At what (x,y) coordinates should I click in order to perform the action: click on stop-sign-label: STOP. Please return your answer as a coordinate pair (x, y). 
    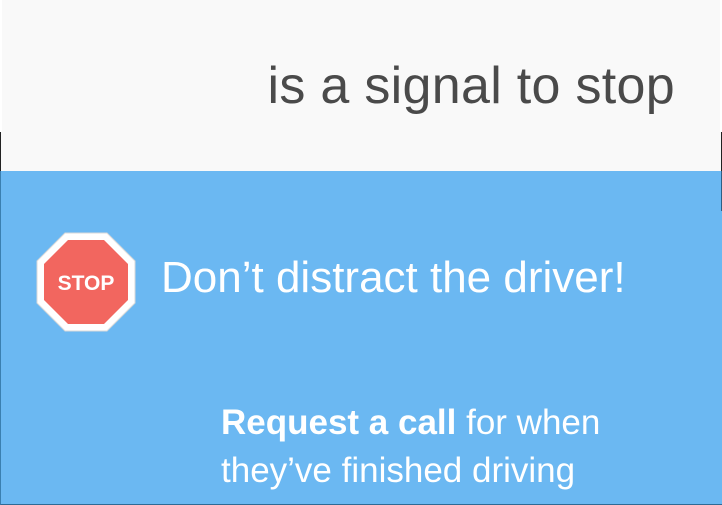
    Looking at the image, I should click on (86, 283).